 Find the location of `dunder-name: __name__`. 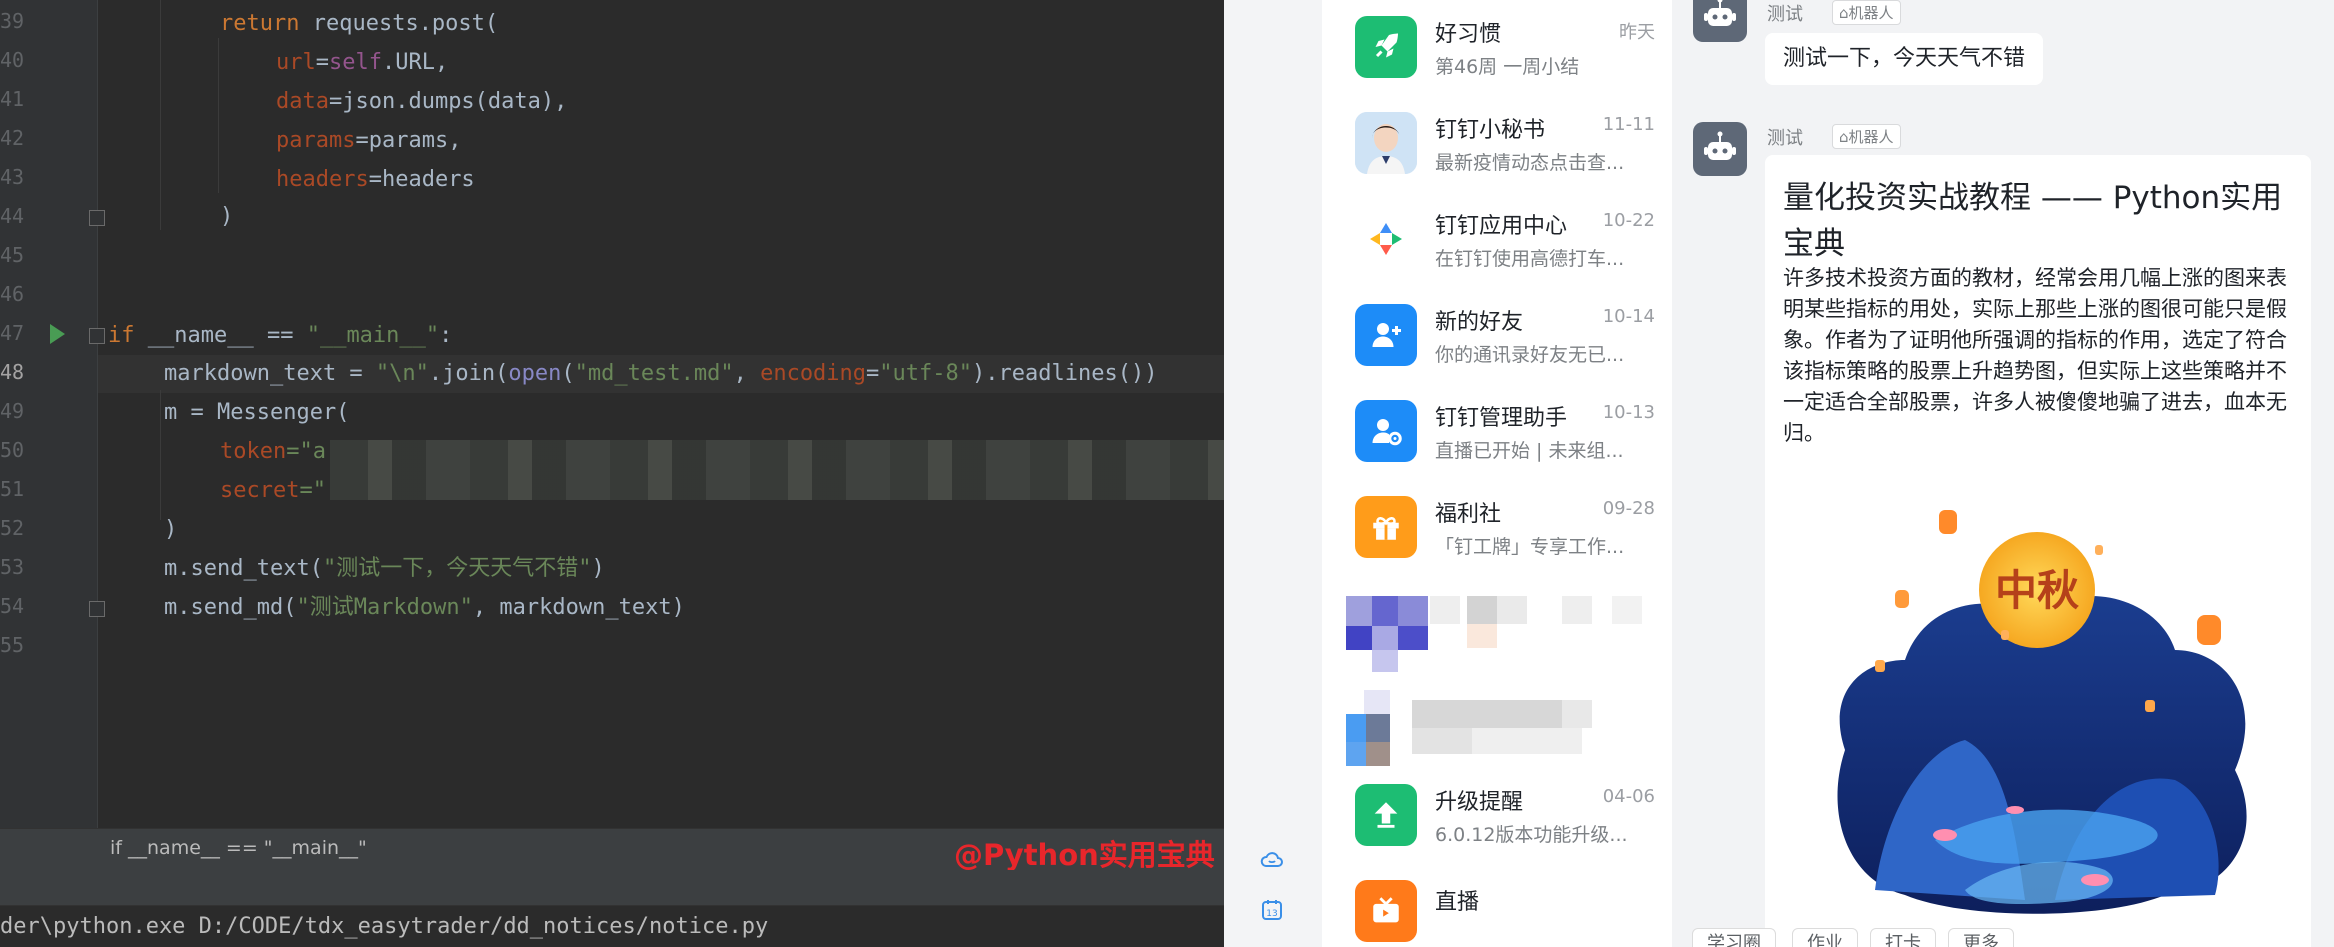

dunder-name: __name__ is located at coordinates (200, 335).